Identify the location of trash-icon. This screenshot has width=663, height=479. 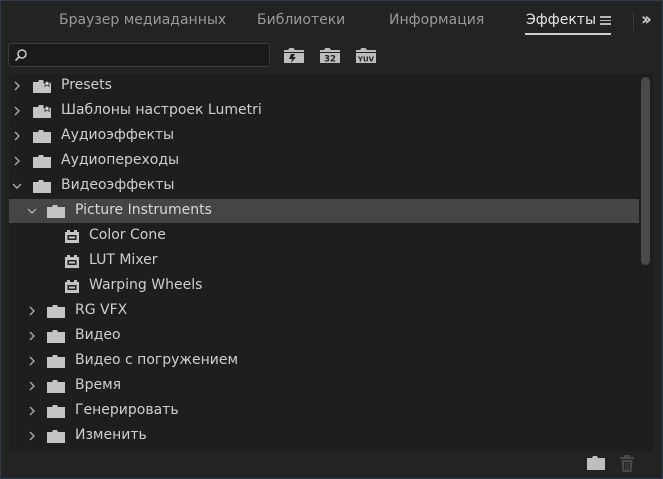
(627, 463).